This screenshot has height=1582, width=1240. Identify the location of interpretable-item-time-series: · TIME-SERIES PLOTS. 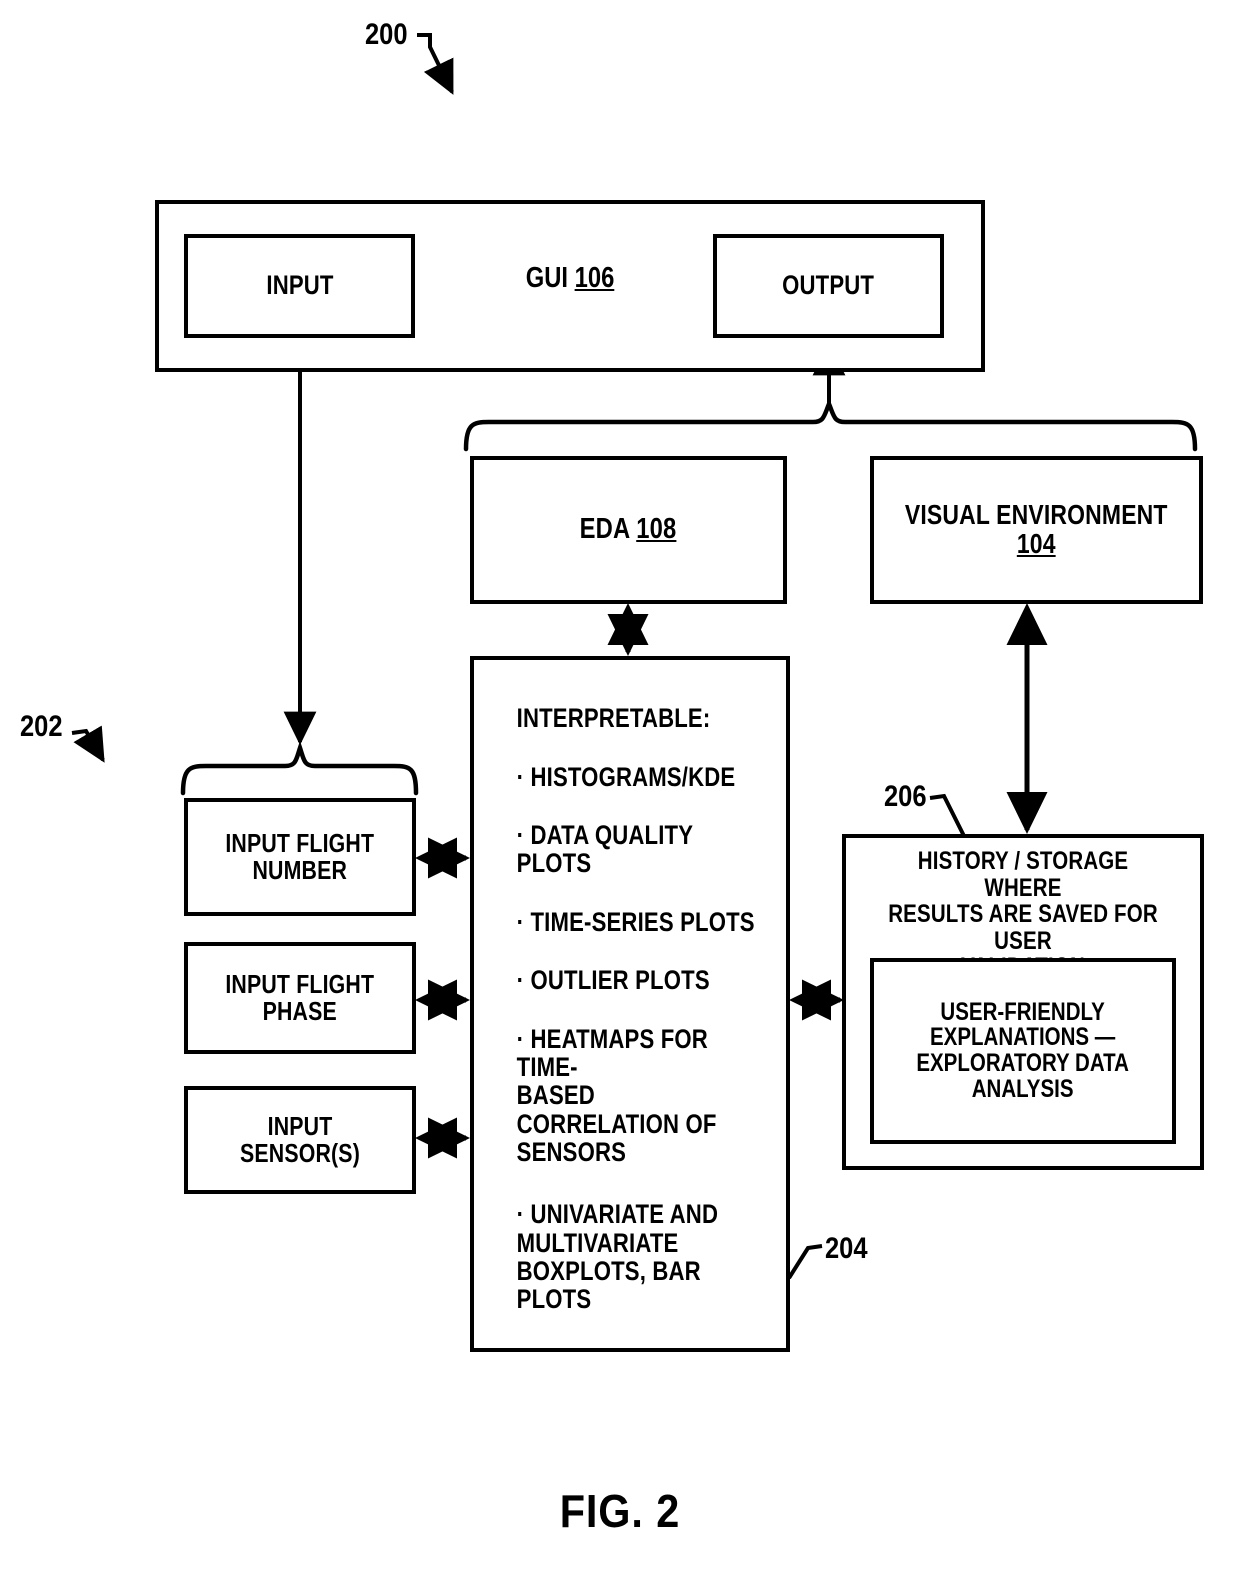
(635, 921).